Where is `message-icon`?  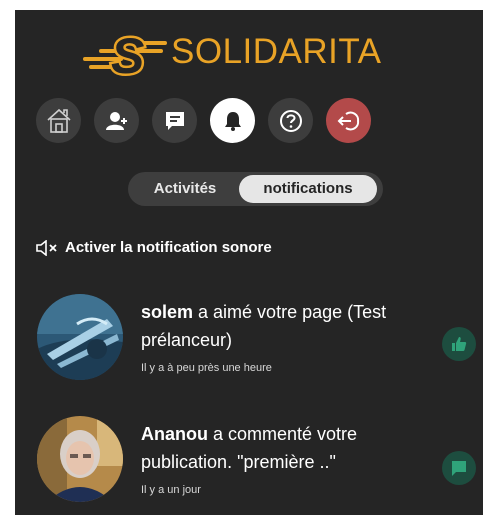 message-icon is located at coordinates (174, 120).